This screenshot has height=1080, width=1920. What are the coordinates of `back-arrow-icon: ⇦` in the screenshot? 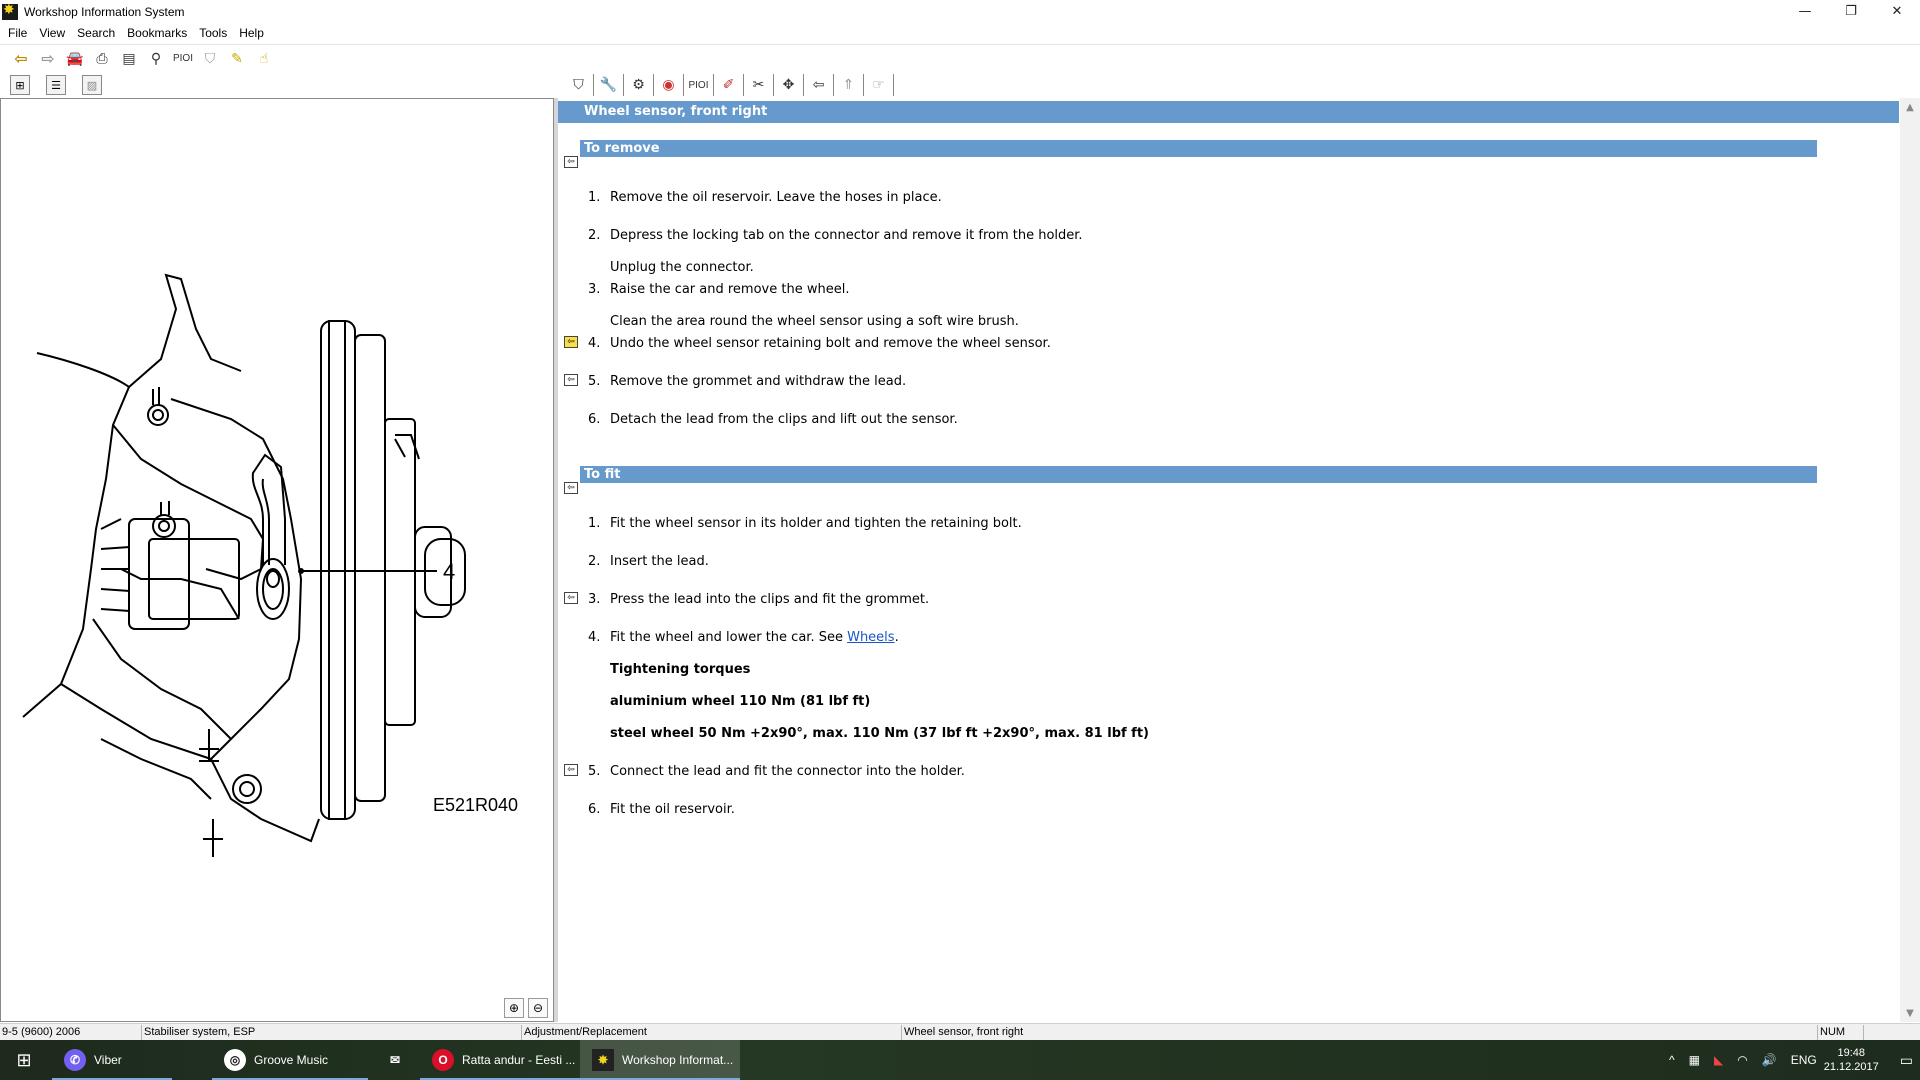 It's located at (21, 59).